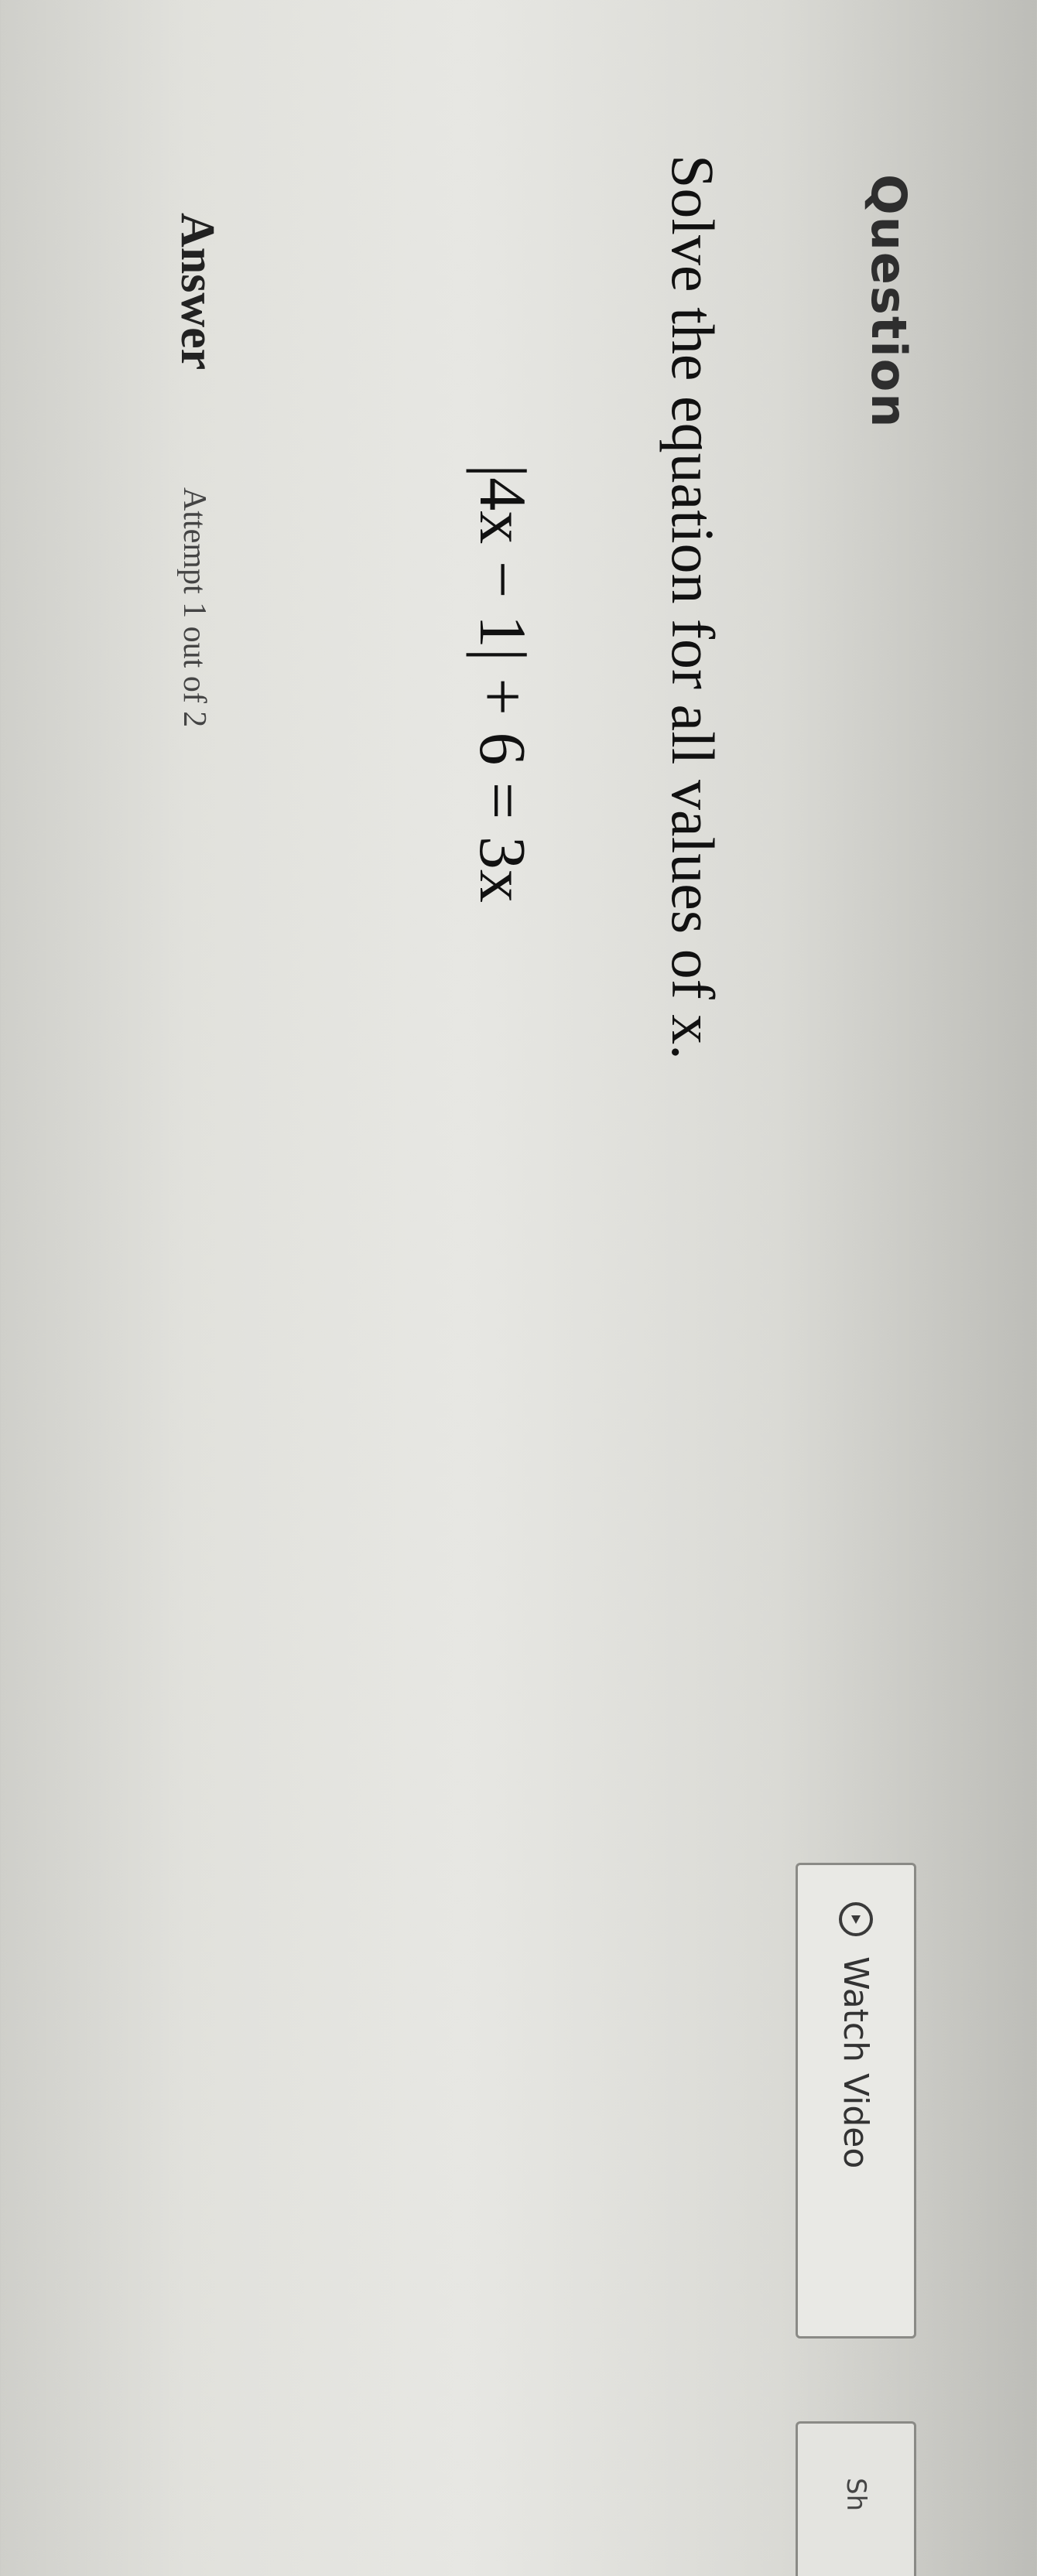 This screenshot has width=1037, height=2576. Describe the element at coordinates (693, 607) in the screenshot. I see `question-prompt: Solve the equation for all values of x.` at that location.